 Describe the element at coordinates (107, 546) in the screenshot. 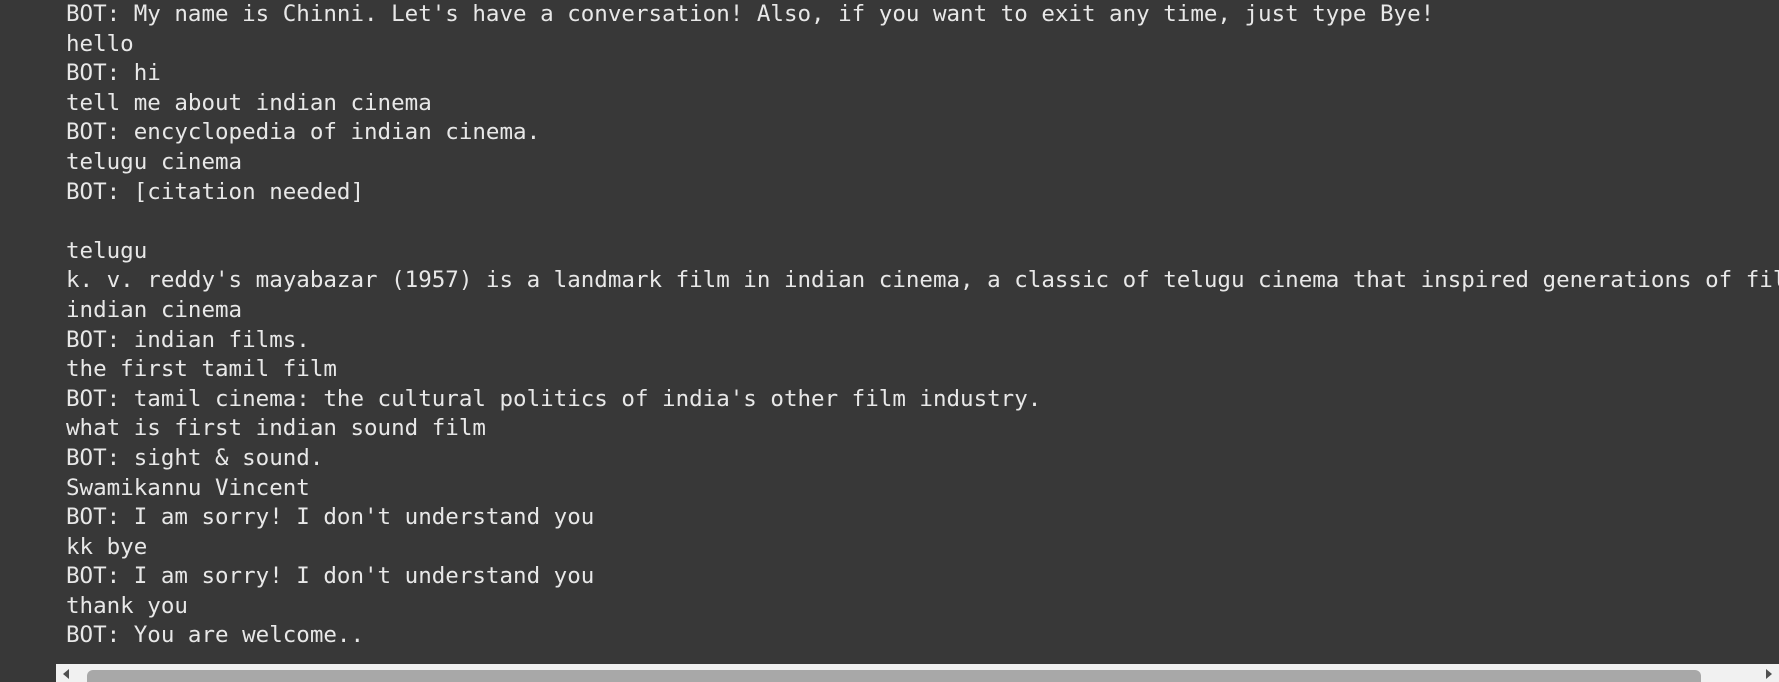

I see `console-line: kk bye` at that location.